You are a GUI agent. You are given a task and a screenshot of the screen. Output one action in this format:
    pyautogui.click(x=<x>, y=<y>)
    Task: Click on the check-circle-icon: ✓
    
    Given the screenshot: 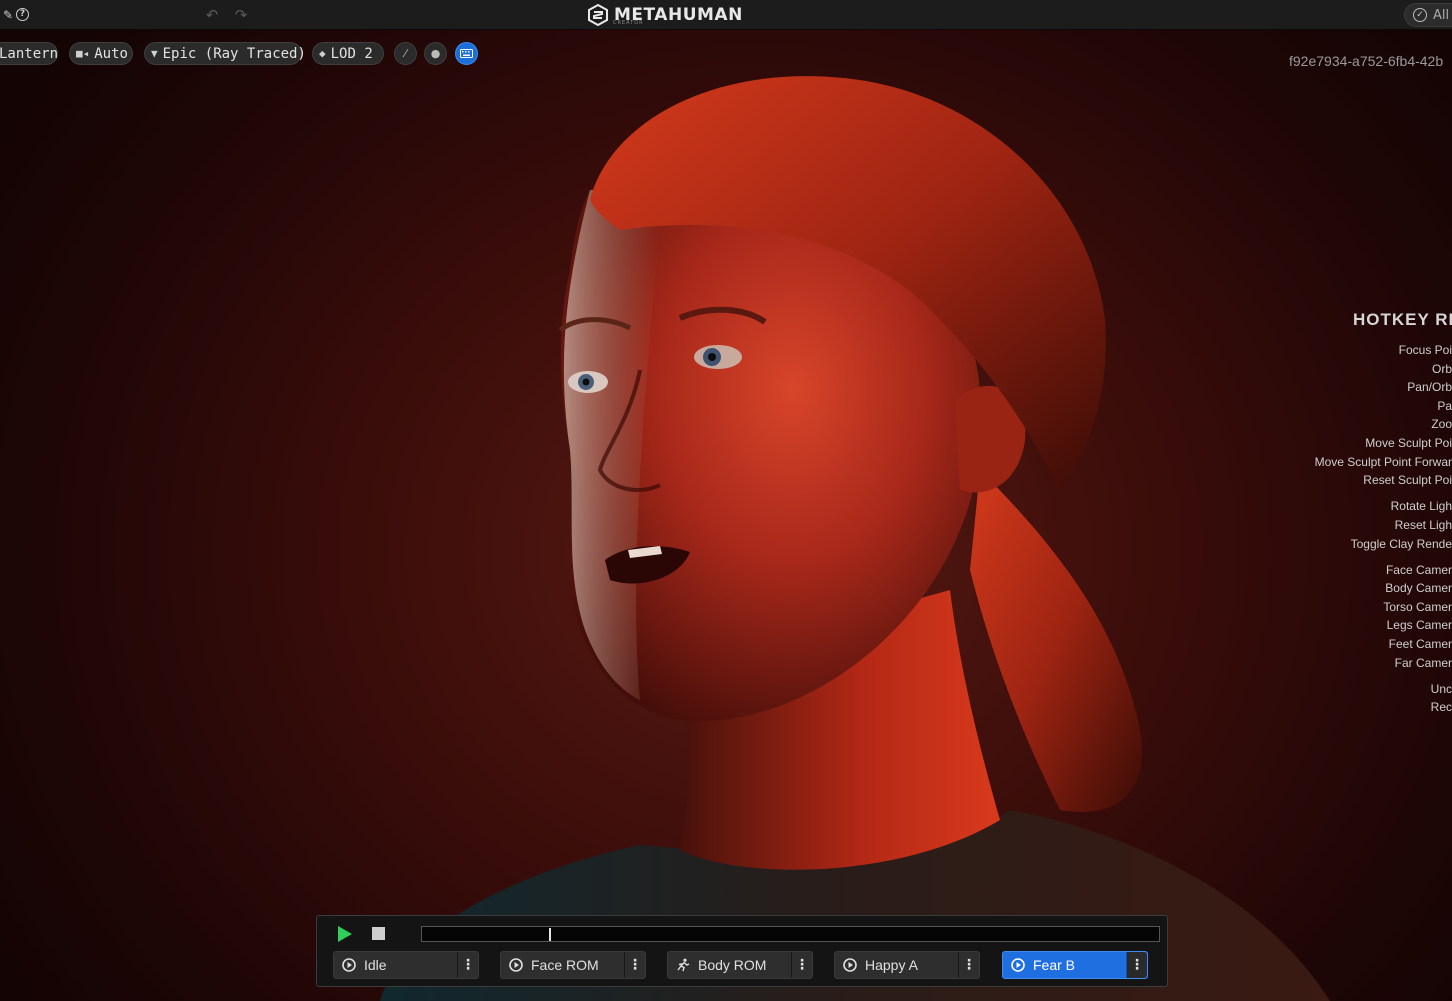 What is the action you would take?
    pyautogui.click(x=1420, y=15)
    